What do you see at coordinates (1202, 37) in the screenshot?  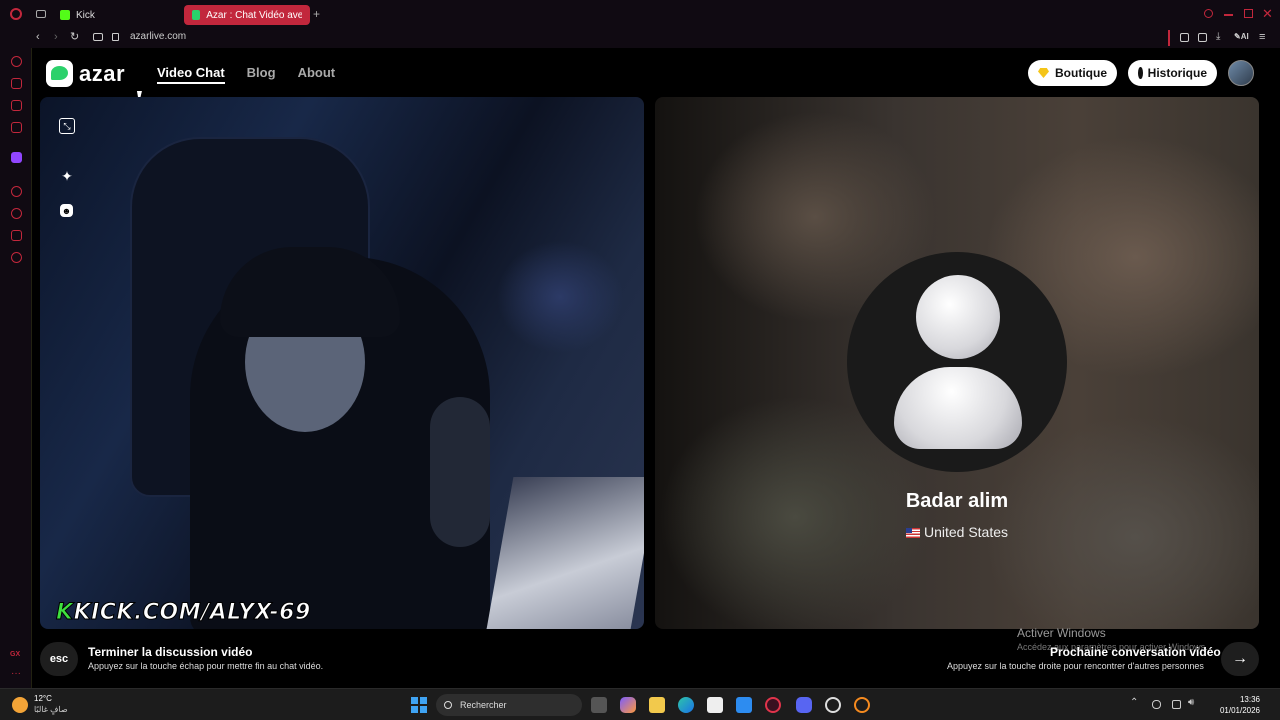 I see `wallet-icon` at bounding box center [1202, 37].